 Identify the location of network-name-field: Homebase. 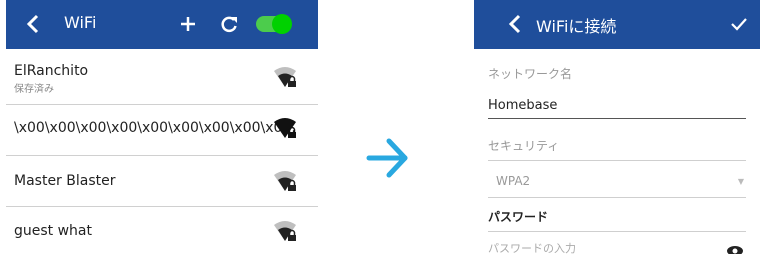
(522, 105).